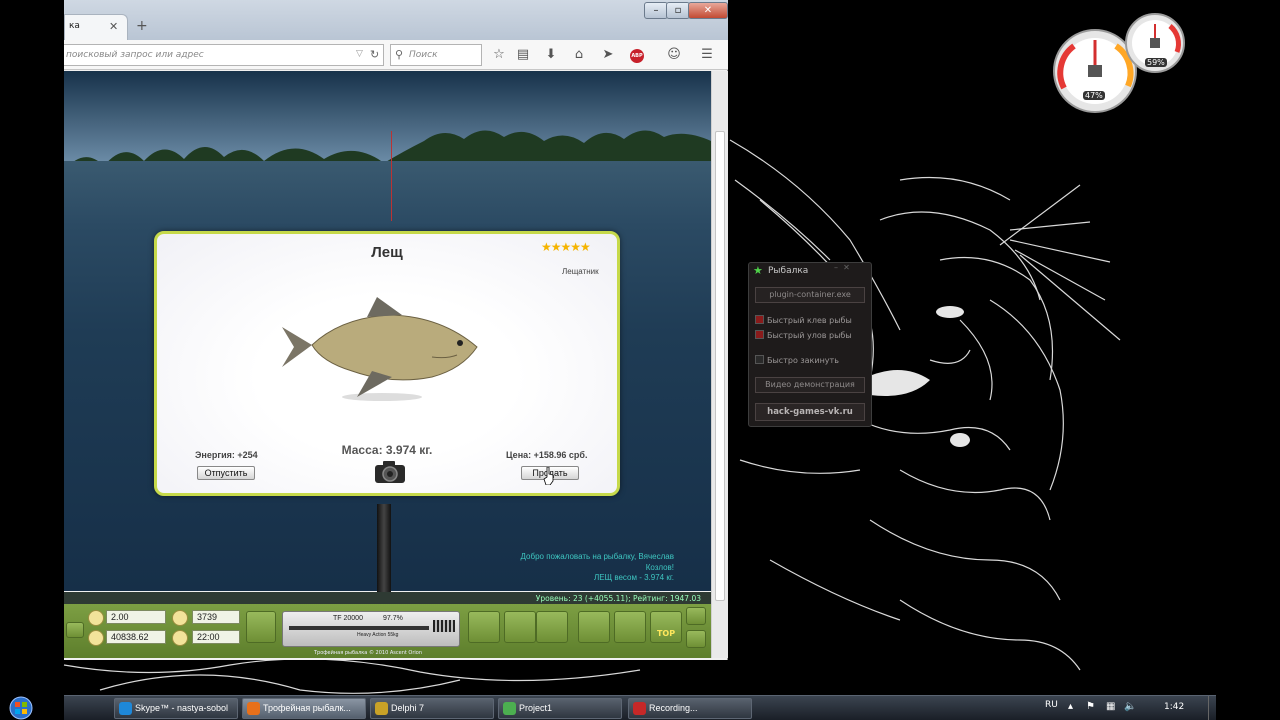 The width and height of the screenshot is (1280, 720). What do you see at coordinates (393, 618) in the screenshot?
I see `rod-percent: 97.7%` at bounding box center [393, 618].